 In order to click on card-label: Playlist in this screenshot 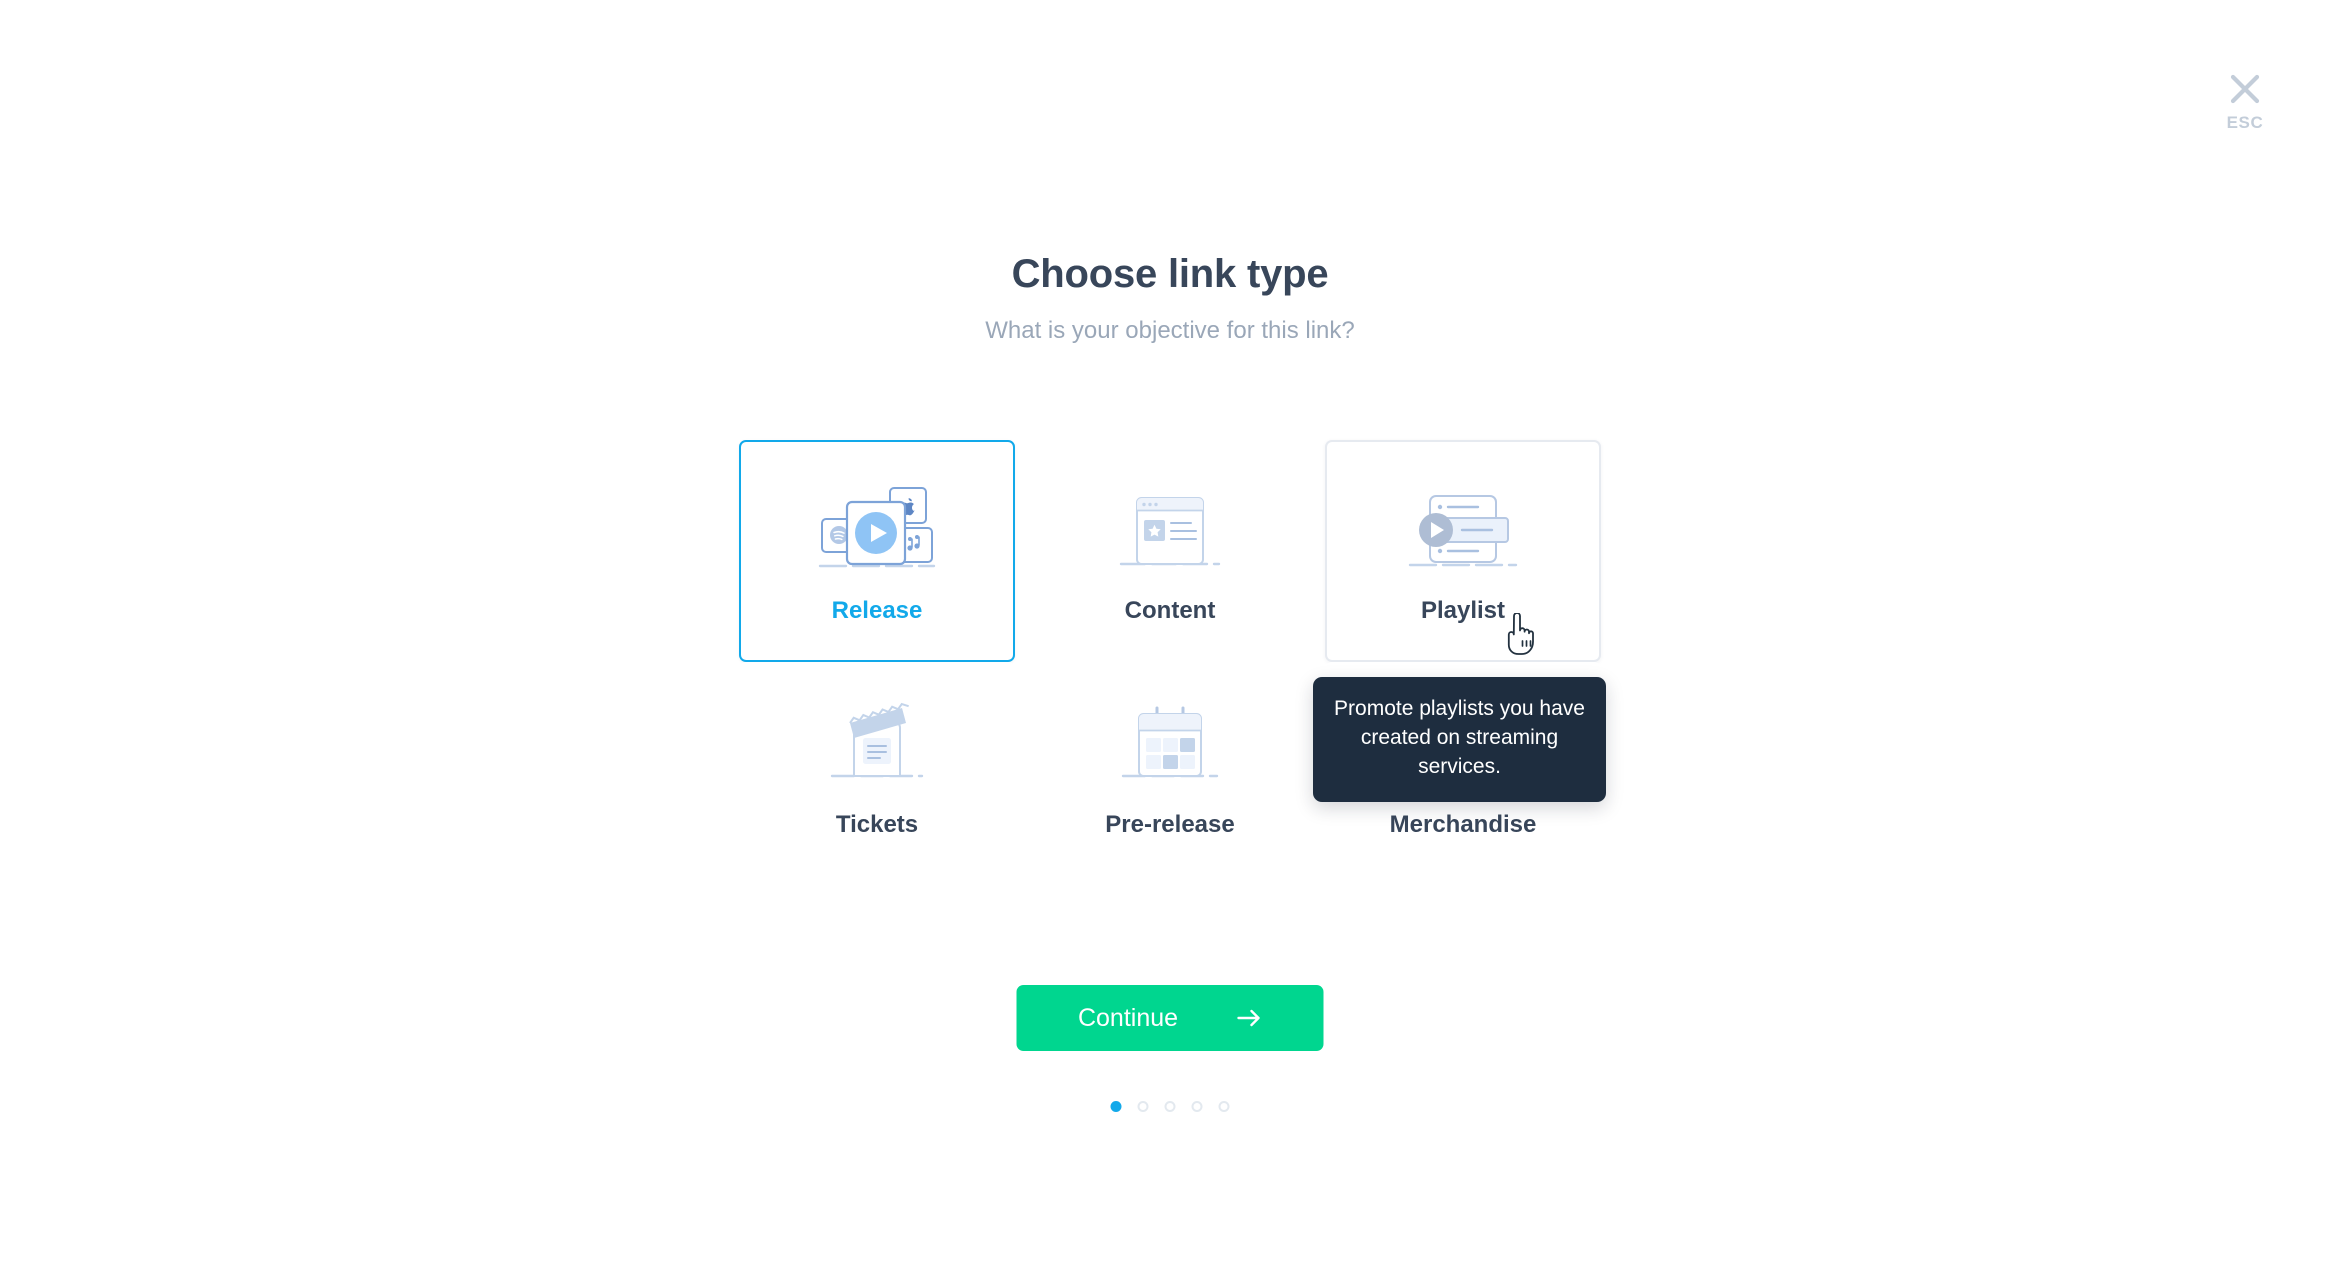, I will do `click(1463, 610)`.